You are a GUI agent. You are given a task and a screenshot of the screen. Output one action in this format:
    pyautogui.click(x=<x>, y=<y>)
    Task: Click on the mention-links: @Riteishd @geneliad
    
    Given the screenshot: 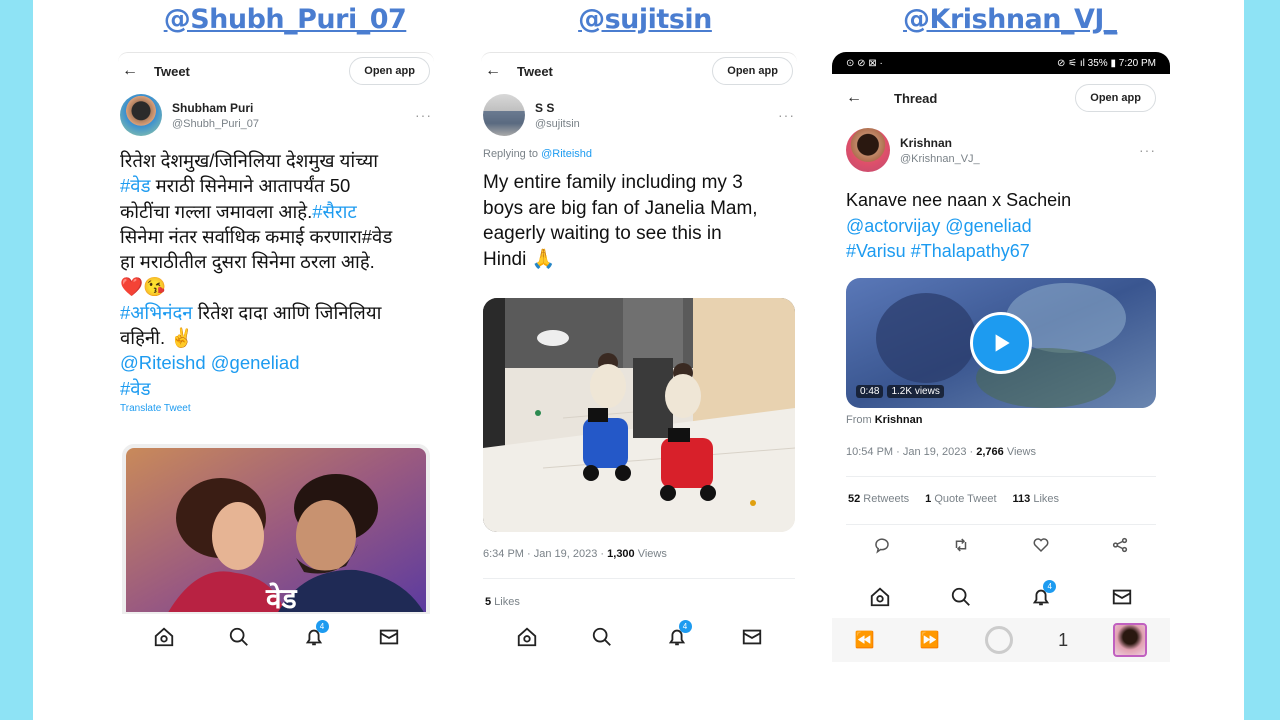 What is the action you would take?
    pyautogui.click(x=276, y=362)
    